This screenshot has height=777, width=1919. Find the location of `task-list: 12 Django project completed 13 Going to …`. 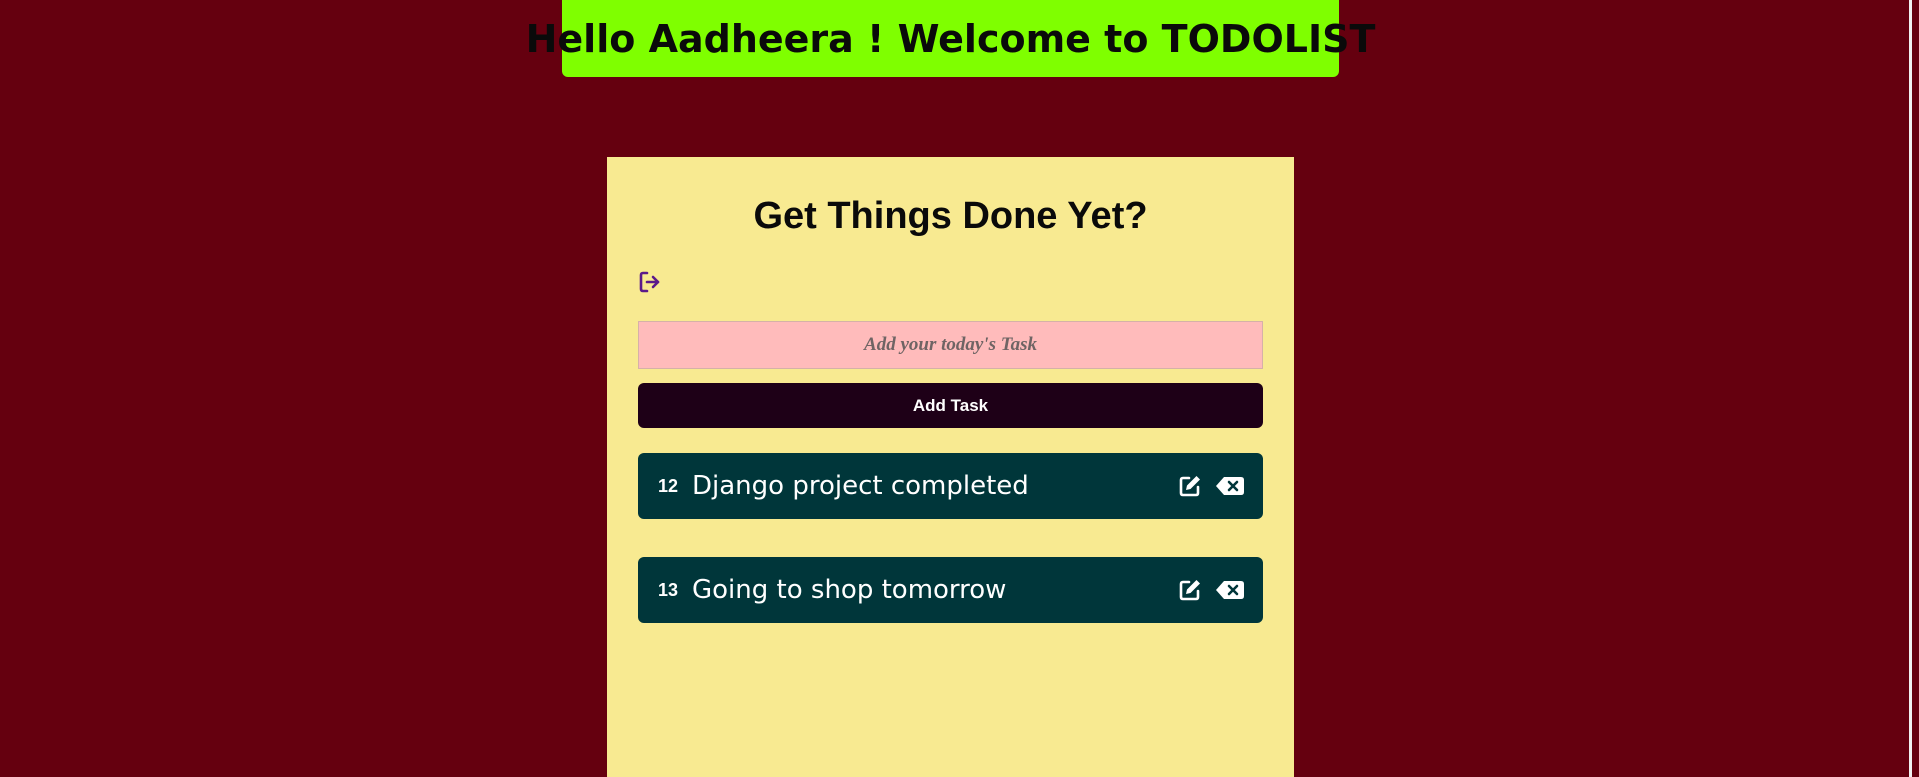

task-list: 12 Django project completed 13 Going to … is located at coordinates (950, 557).